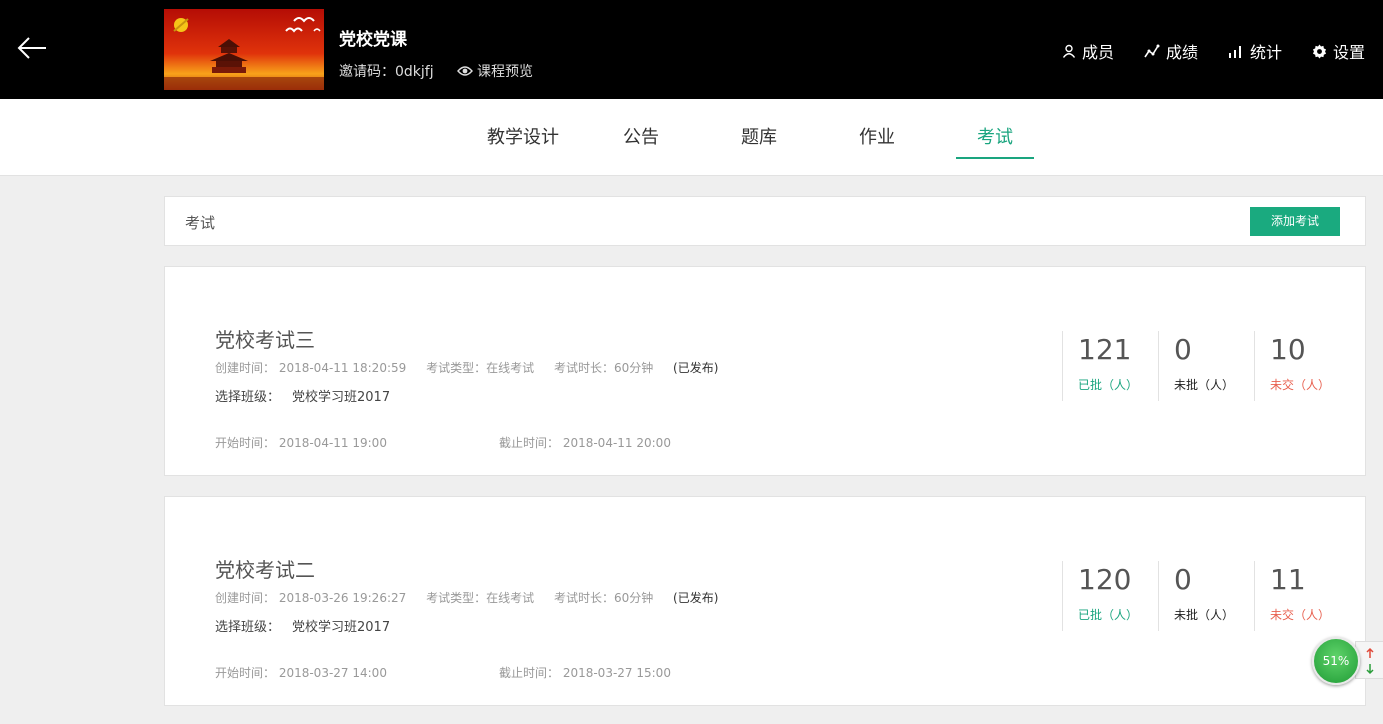 The width and height of the screenshot is (1383, 724). What do you see at coordinates (1370, 661) in the screenshot?
I see `up-down-arrows-icon` at bounding box center [1370, 661].